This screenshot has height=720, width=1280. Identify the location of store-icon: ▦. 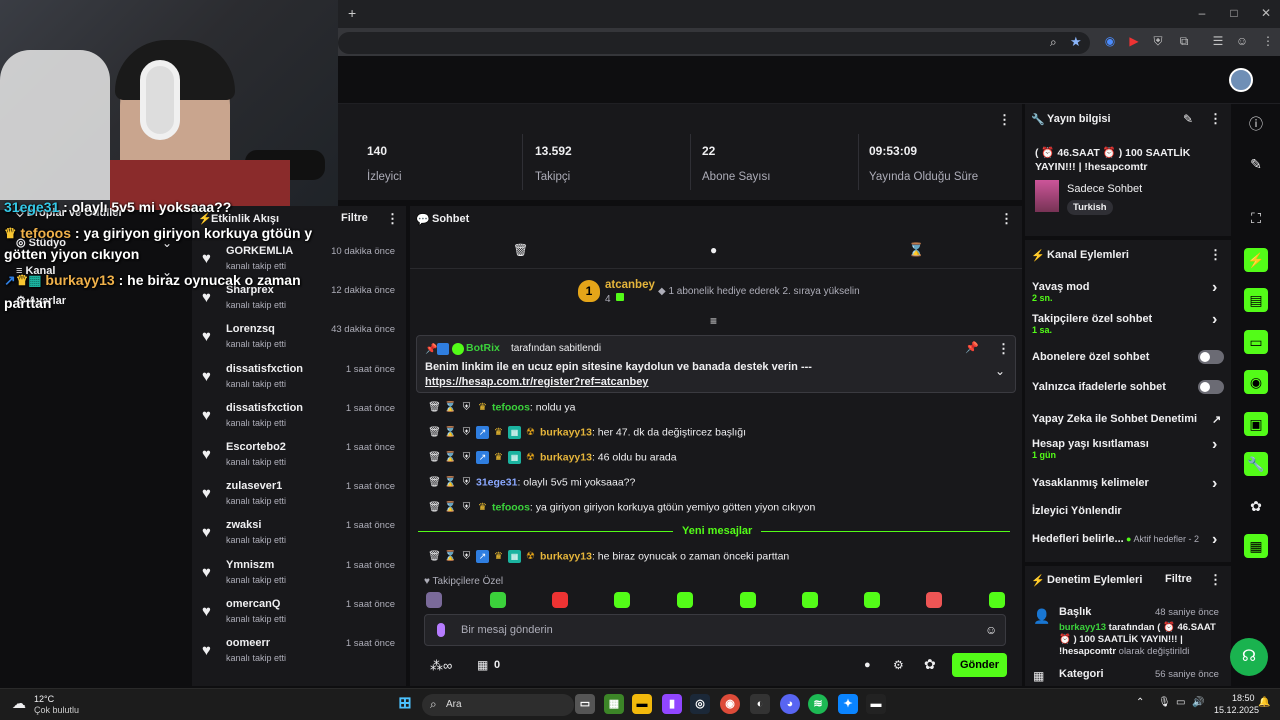
(482, 665).